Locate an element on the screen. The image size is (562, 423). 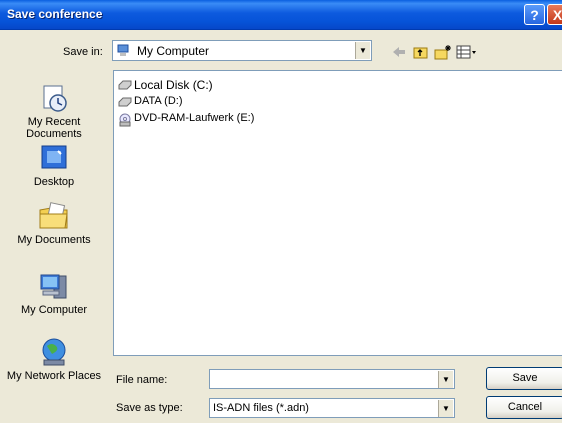
views-menu-icon is located at coordinates (467, 52).